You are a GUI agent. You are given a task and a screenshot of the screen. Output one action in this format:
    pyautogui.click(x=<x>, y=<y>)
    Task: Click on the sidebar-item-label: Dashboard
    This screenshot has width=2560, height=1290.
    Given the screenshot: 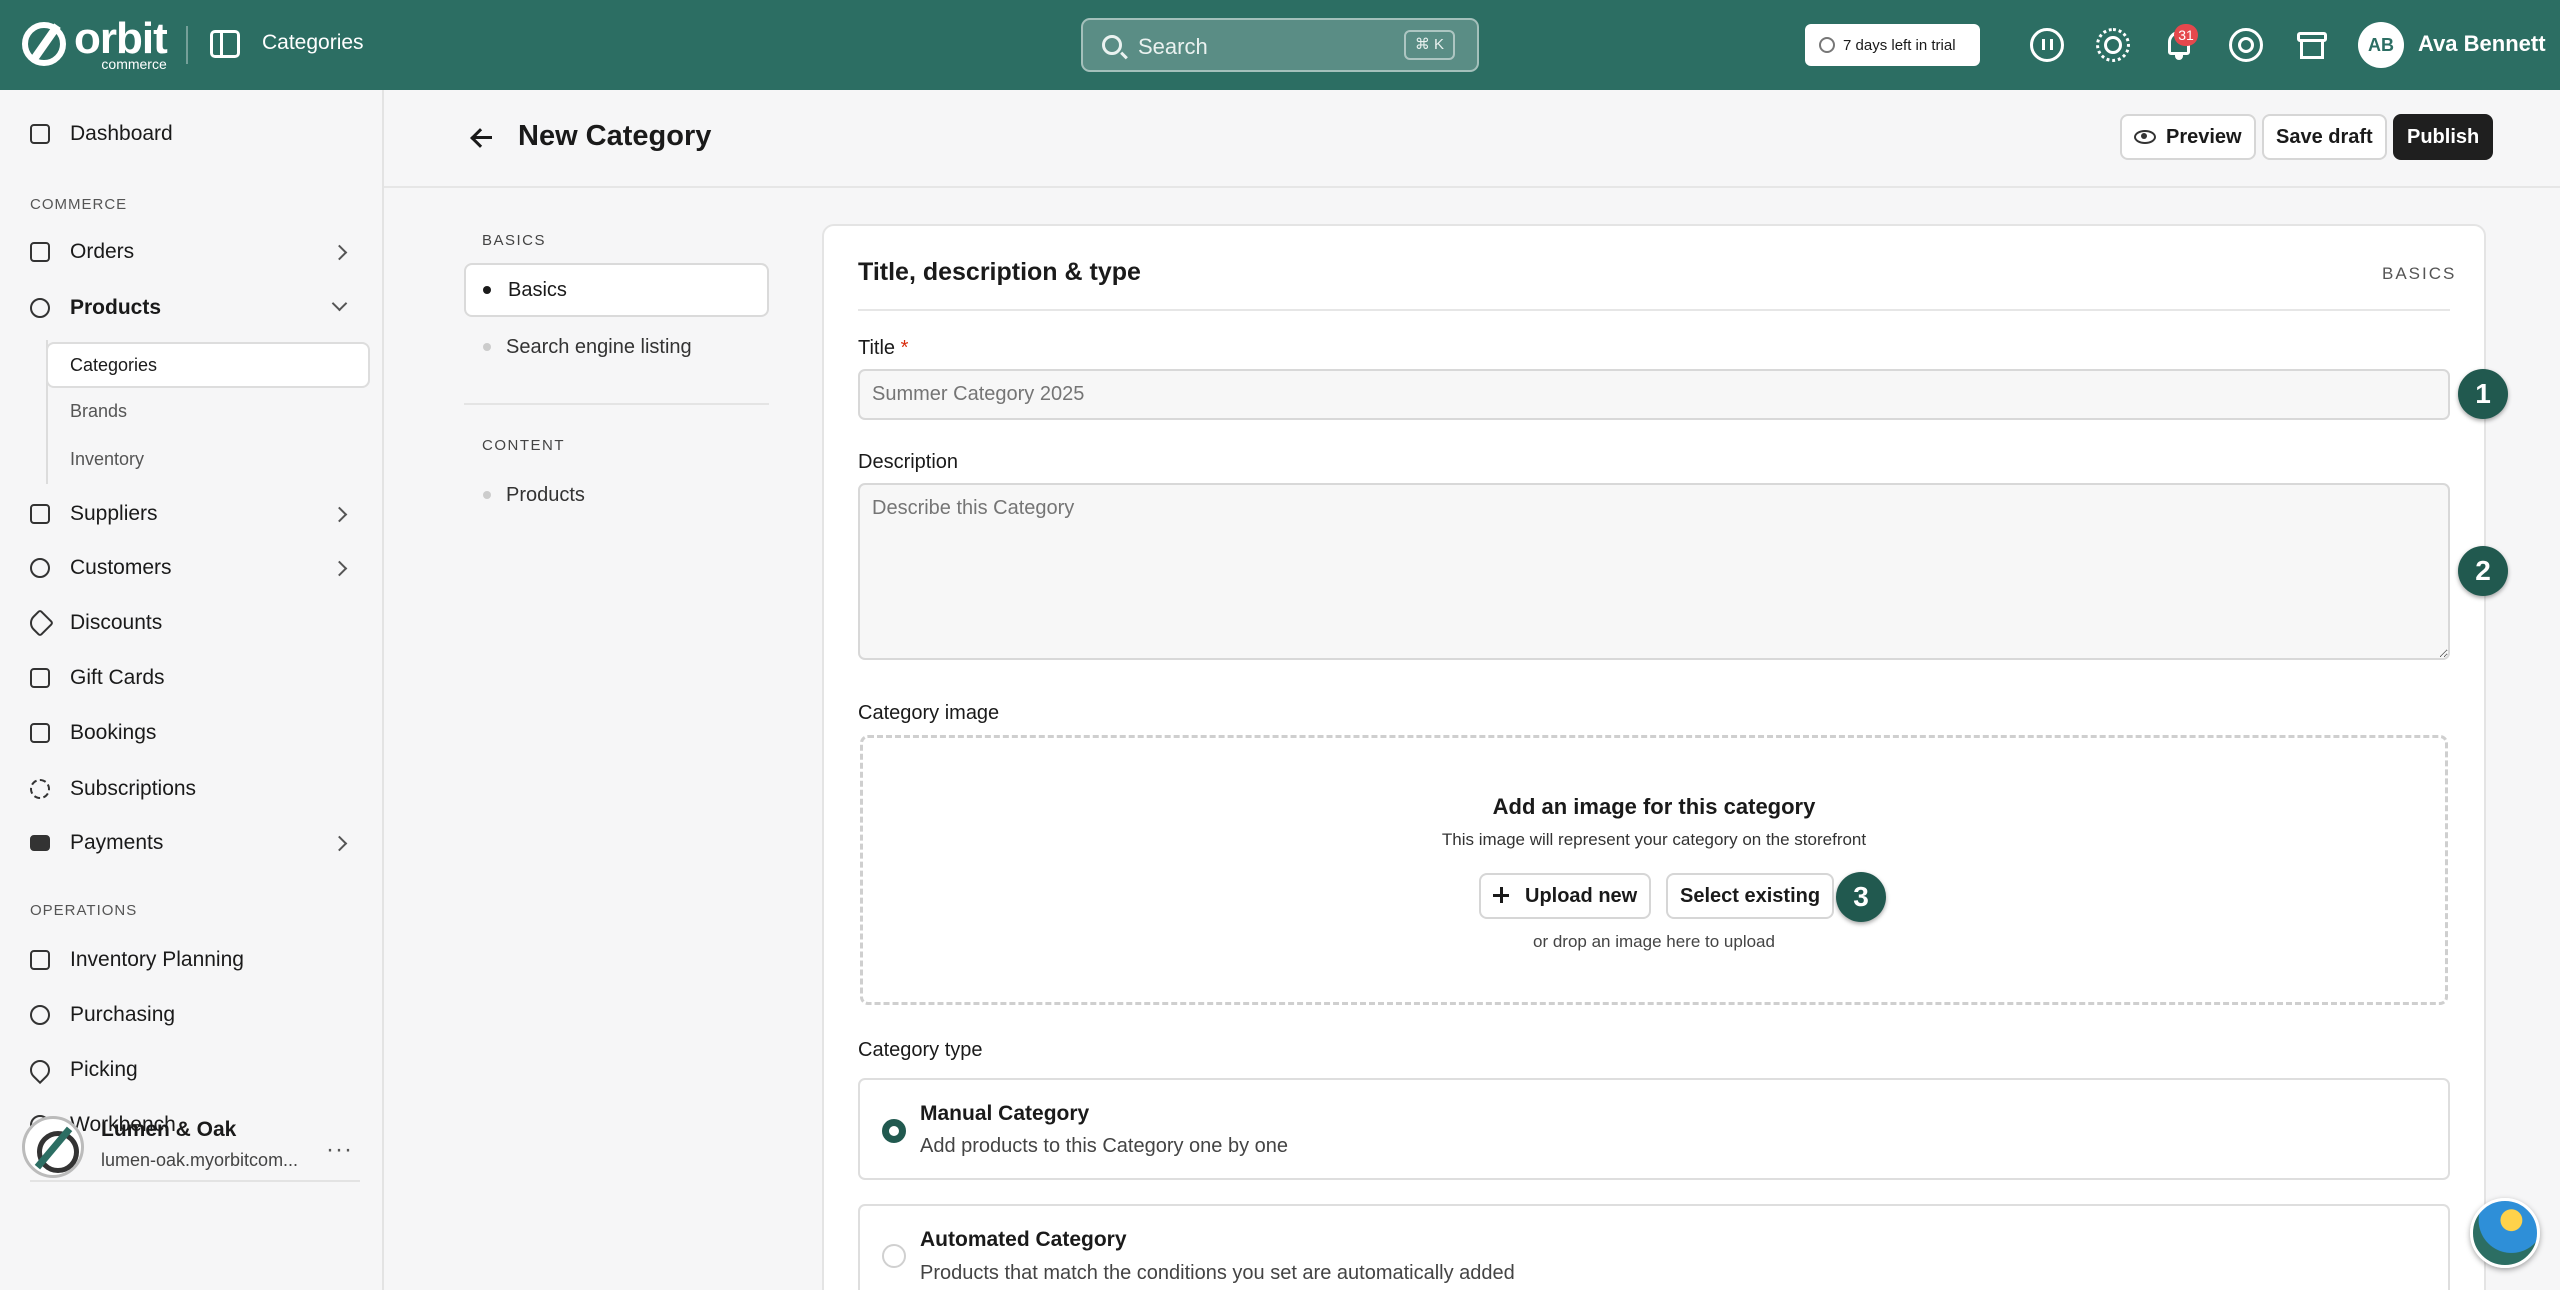 What is the action you would take?
    pyautogui.click(x=121, y=133)
    